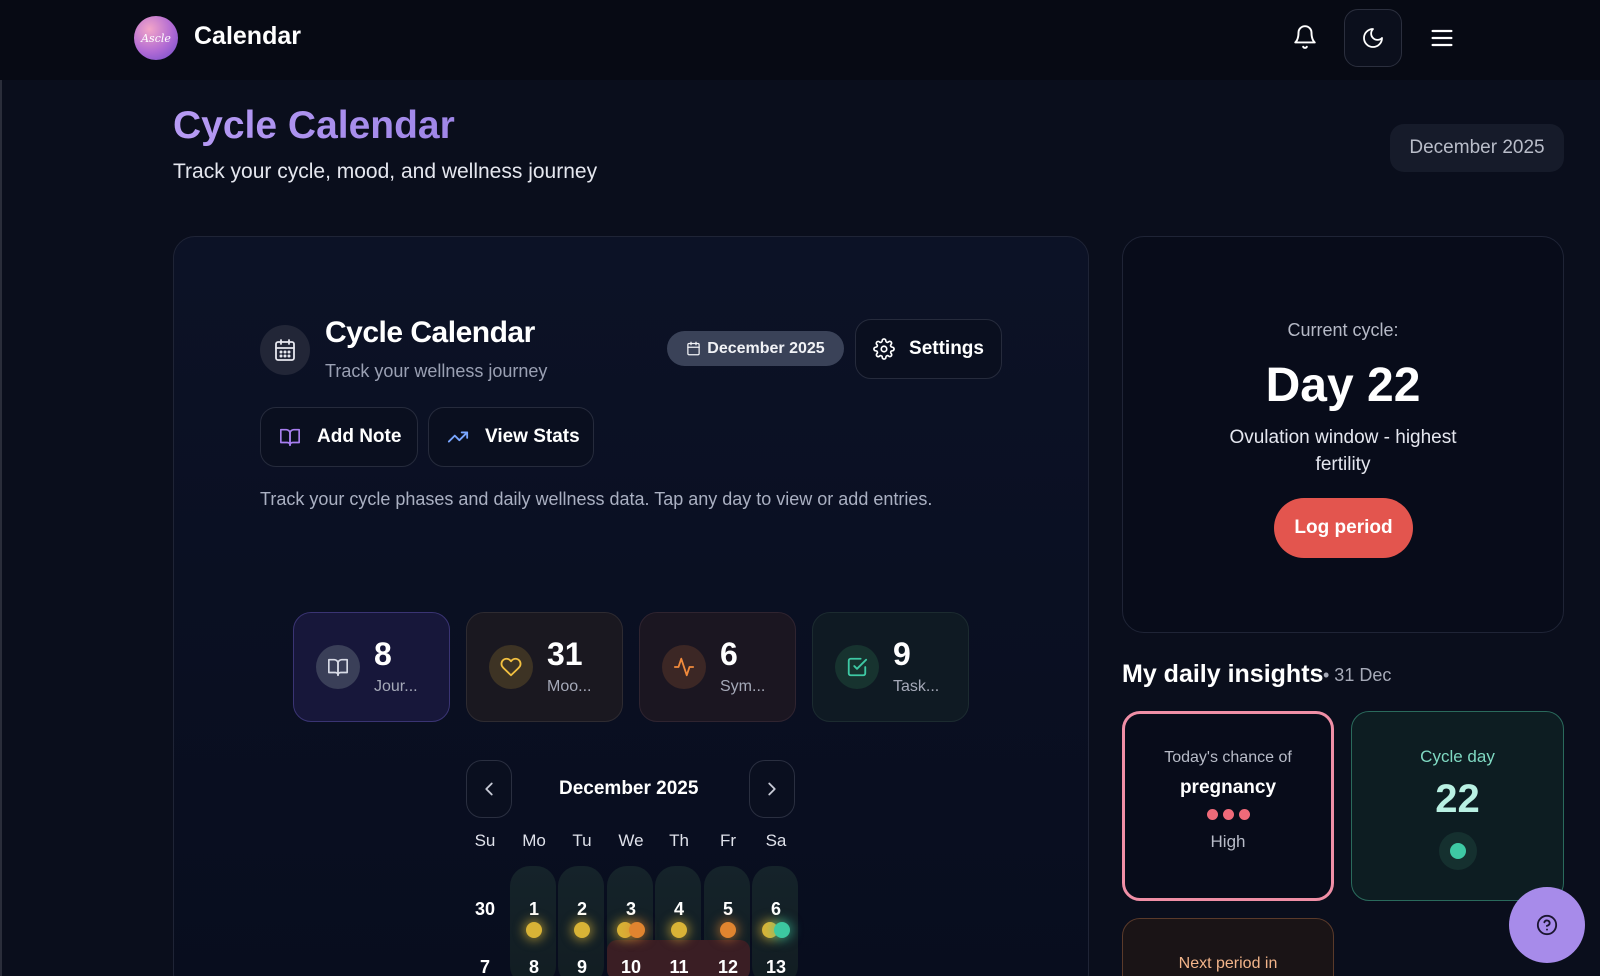 This screenshot has width=1600, height=976. What do you see at coordinates (1228, 841) in the screenshot?
I see `pregnancy-level: High` at bounding box center [1228, 841].